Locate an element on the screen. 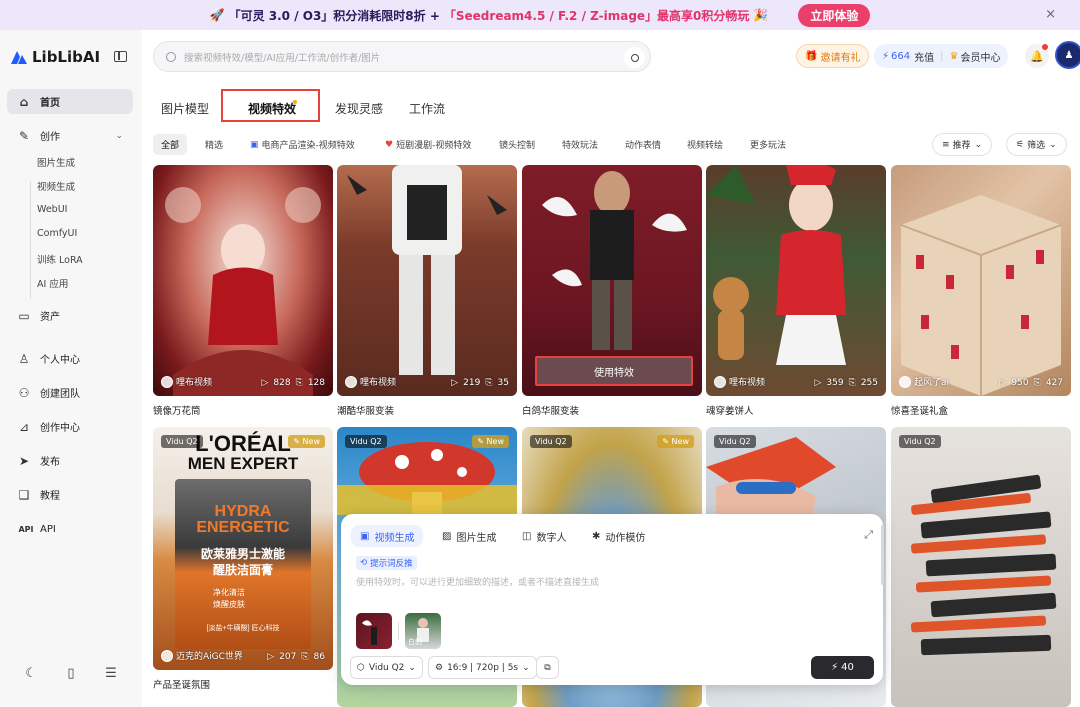  card-title: 产品圣诞氛围 is located at coordinates (181, 684).